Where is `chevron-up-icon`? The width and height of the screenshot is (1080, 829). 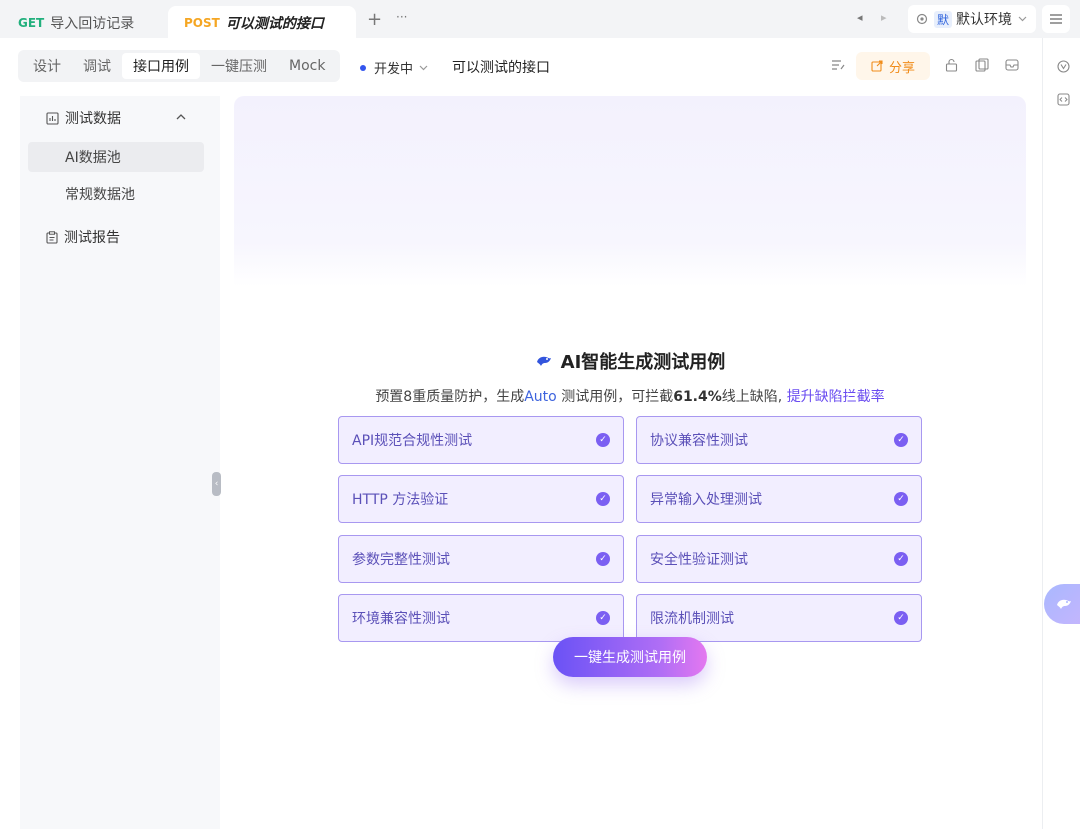
chevron-up-icon is located at coordinates (181, 117).